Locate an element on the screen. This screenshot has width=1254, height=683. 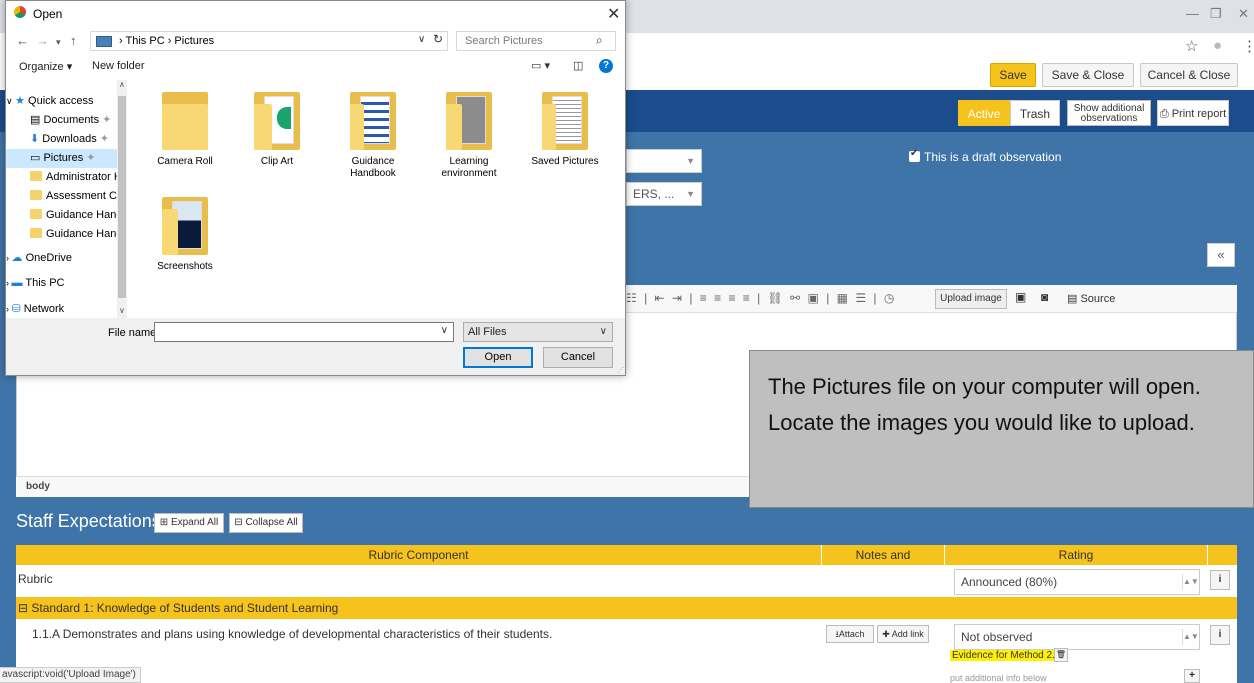
save-button: Save is located at coordinates (1013, 75).